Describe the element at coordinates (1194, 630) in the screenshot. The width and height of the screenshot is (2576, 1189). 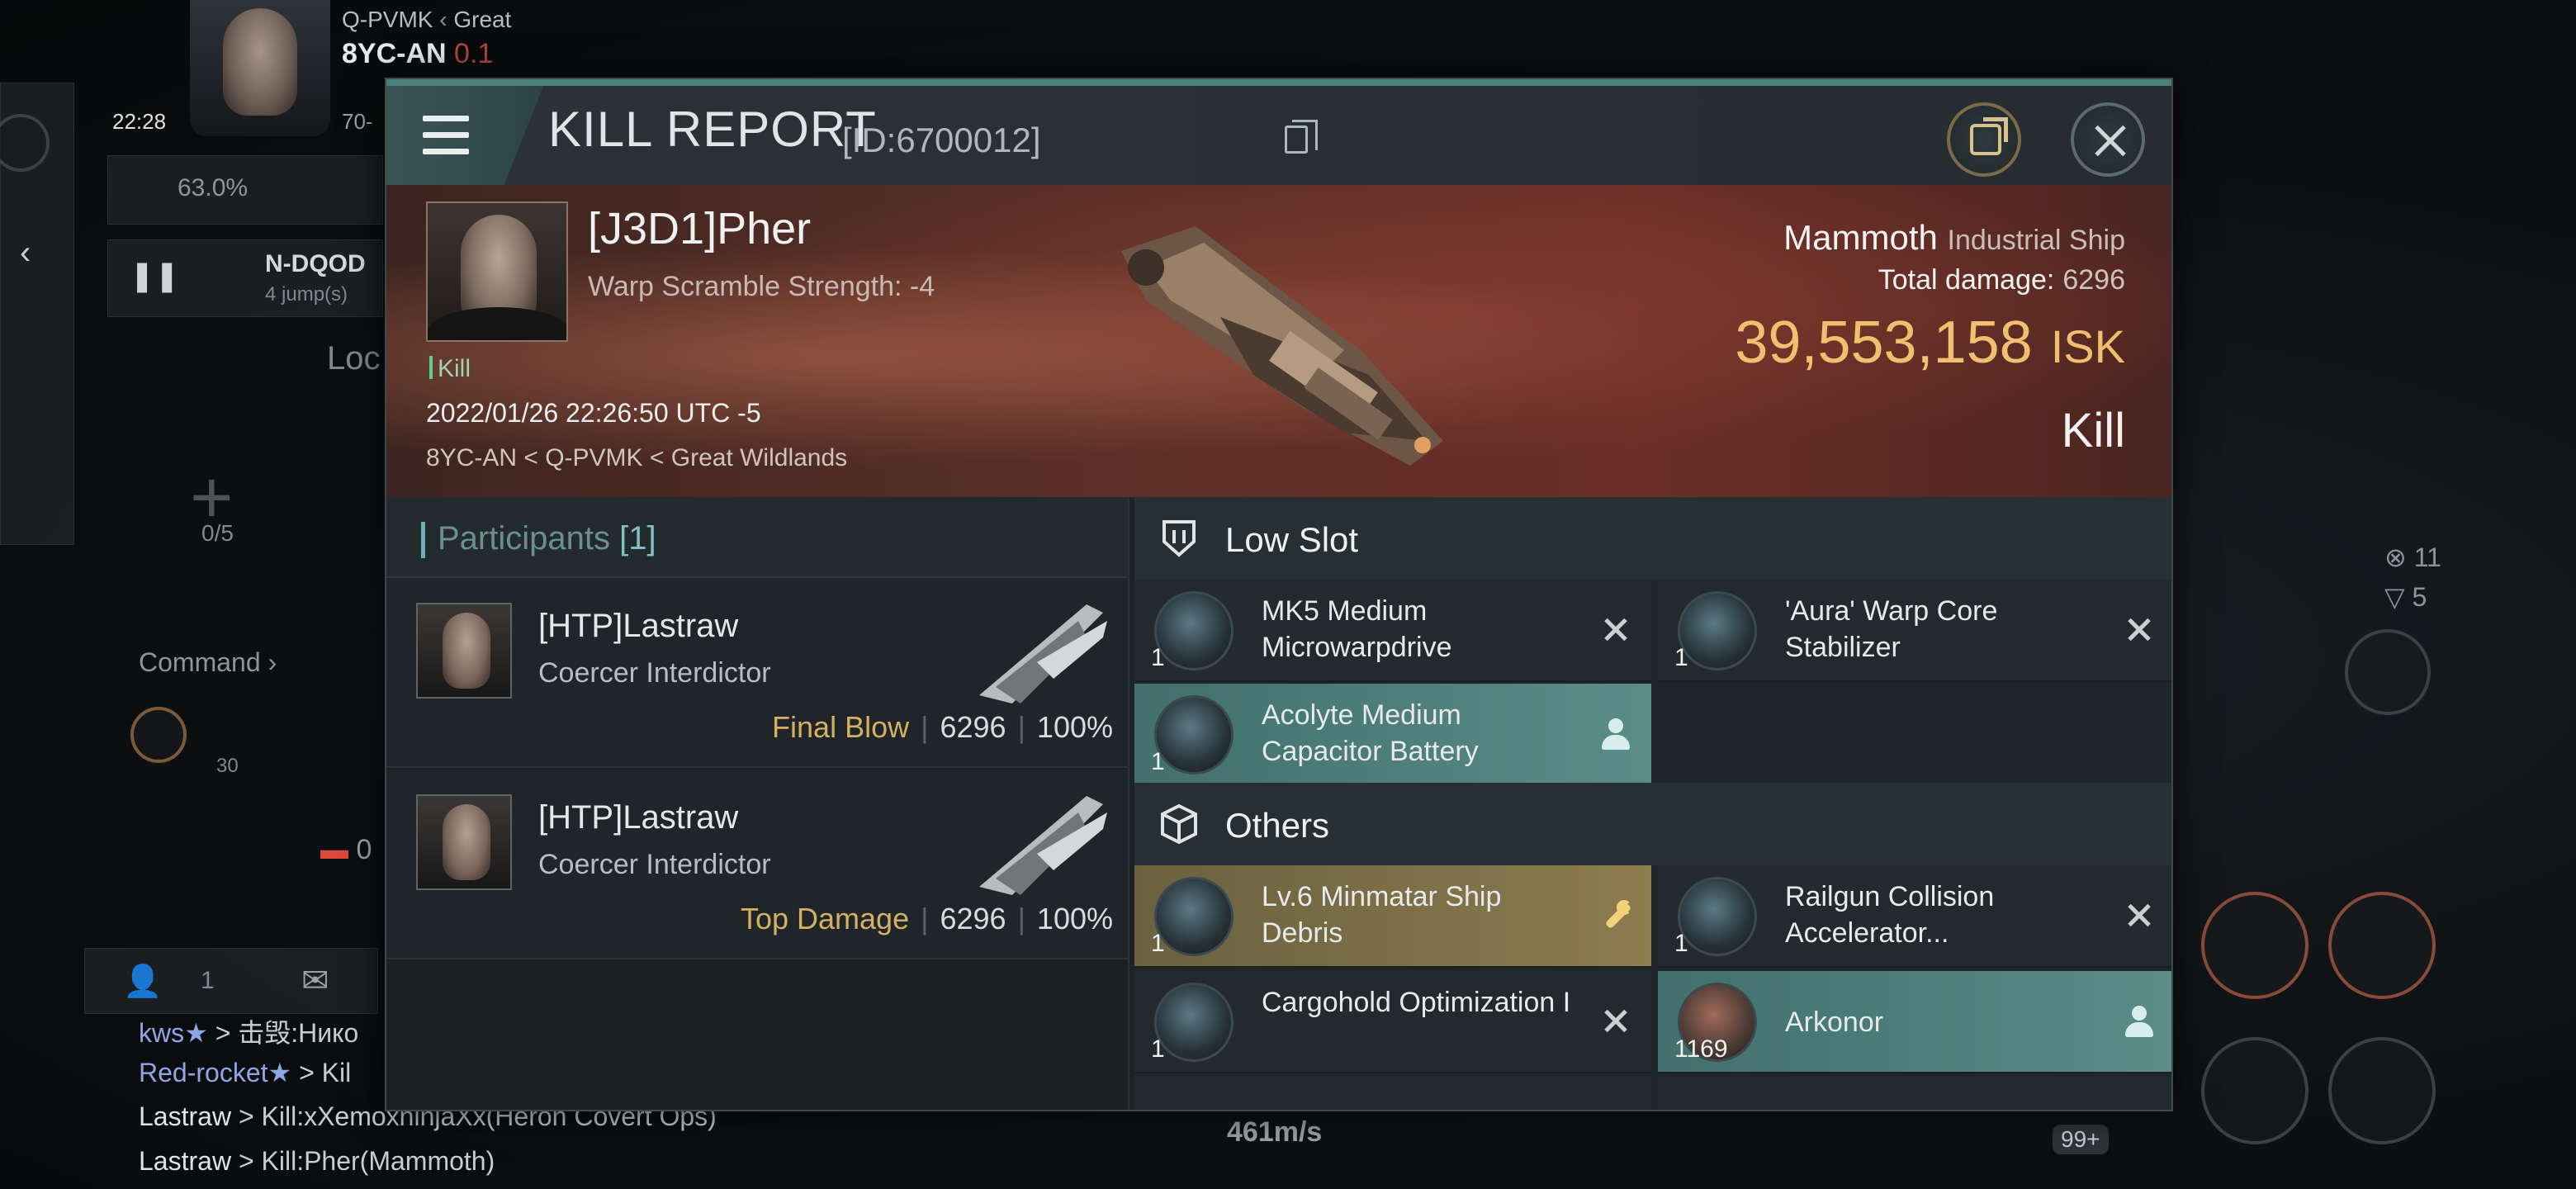
I see `microwarpdrive-icon` at that location.